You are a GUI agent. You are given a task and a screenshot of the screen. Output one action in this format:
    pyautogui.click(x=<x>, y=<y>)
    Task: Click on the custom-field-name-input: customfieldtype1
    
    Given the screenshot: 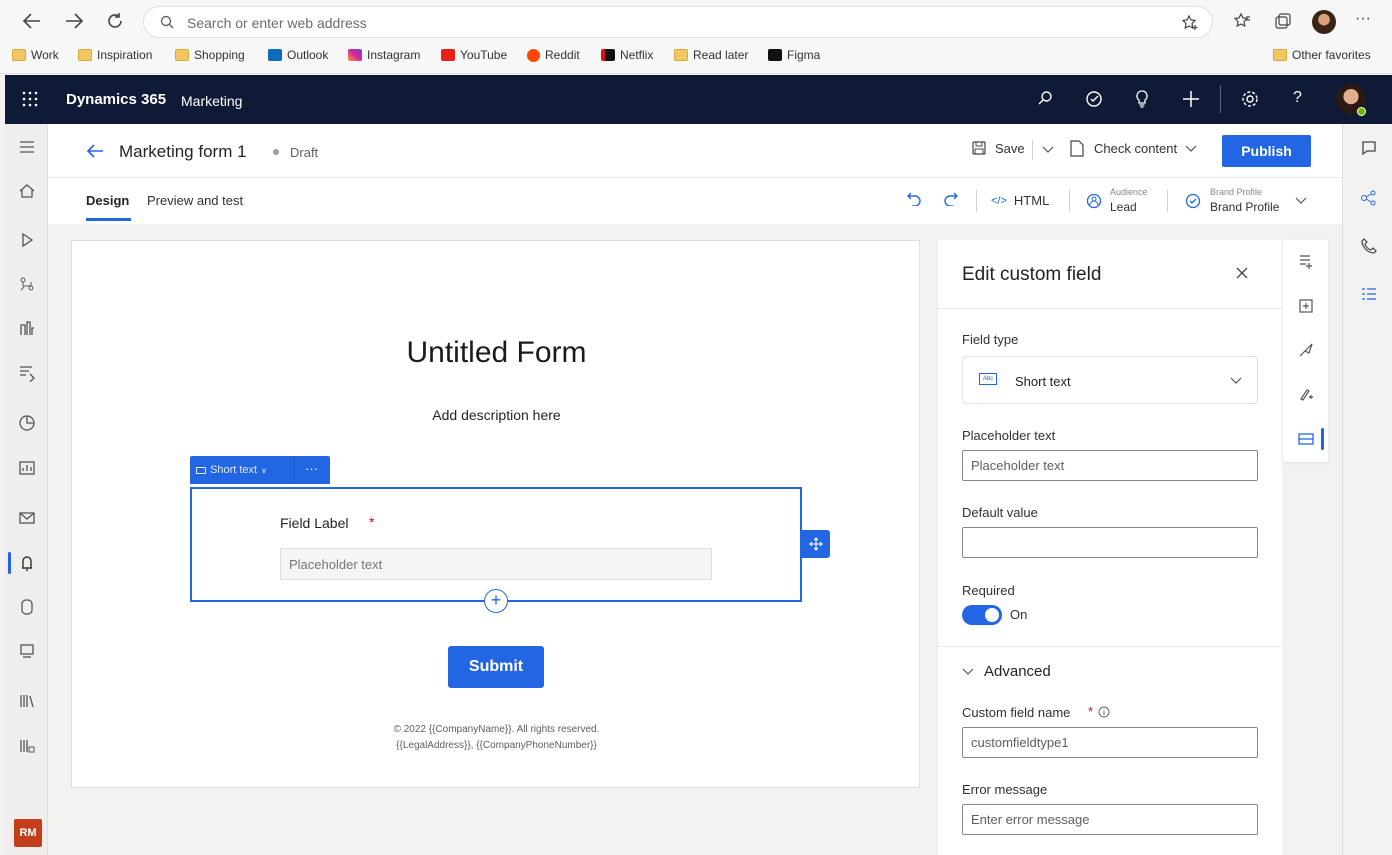 What is the action you would take?
    pyautogui.click(x=1110, y=742)
    